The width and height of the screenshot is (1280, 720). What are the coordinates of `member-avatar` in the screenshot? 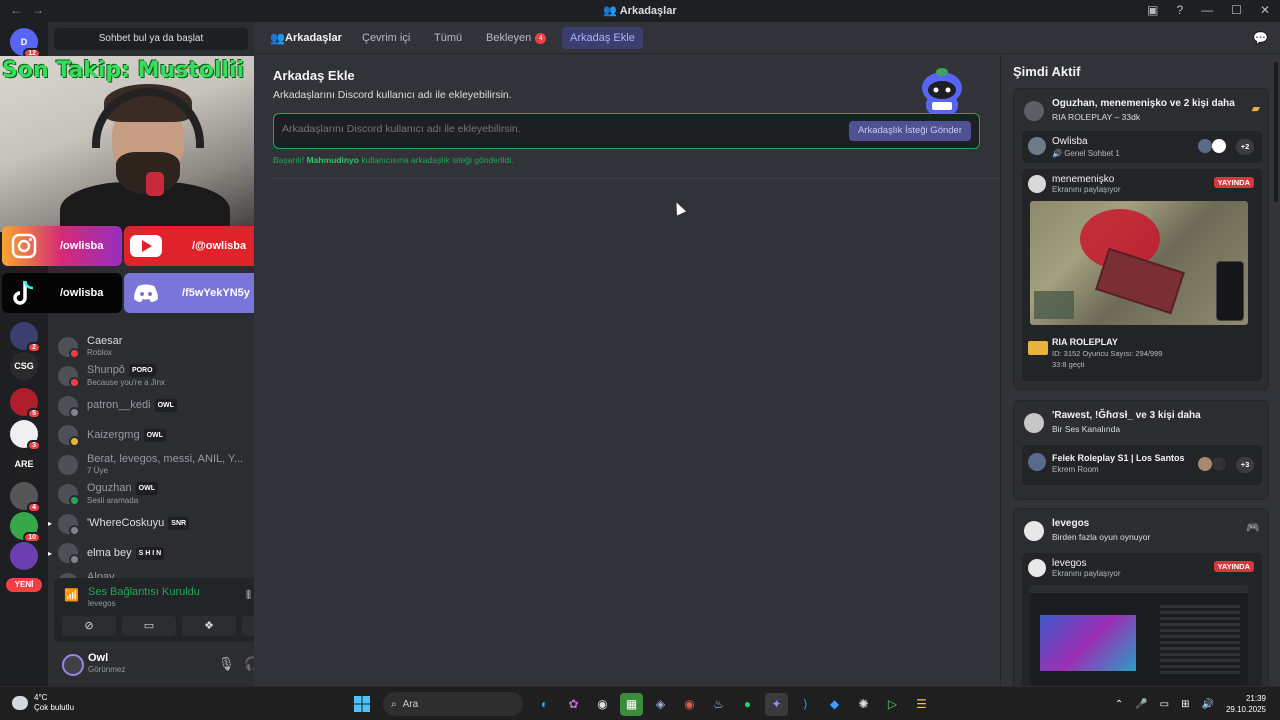 It's located at (1219, 464).